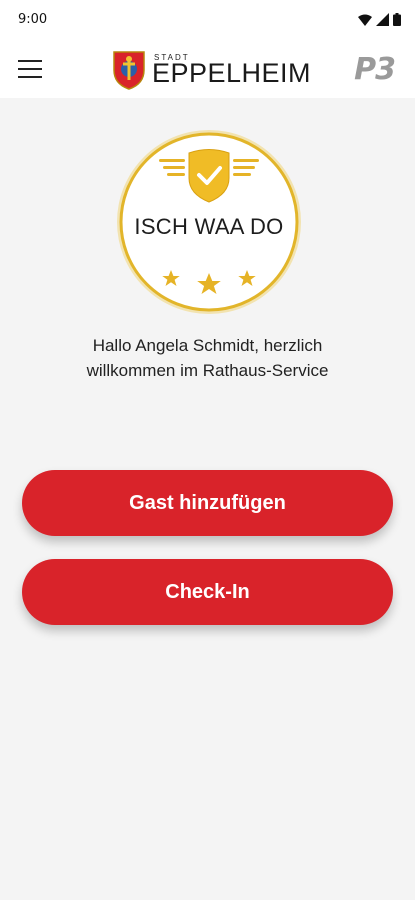 Image resolution: width=415 pixels, height=900 pixels. I want to click on brand-name: EPPELHEIM, so click(232, 73).